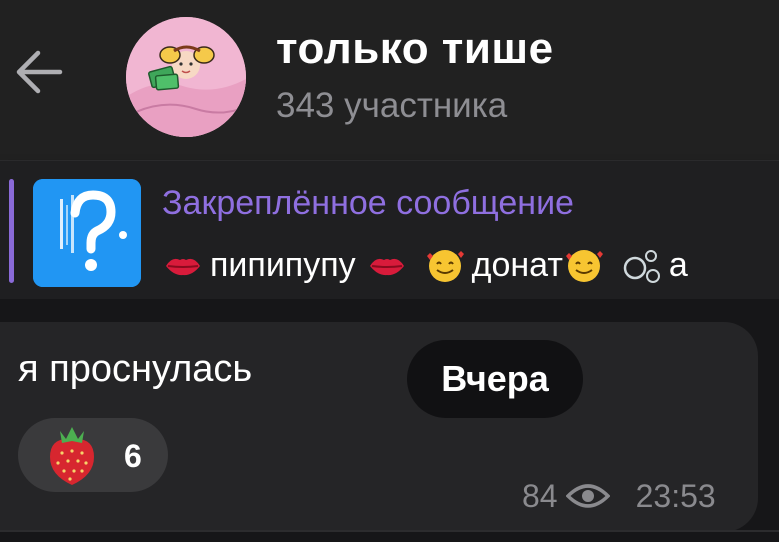 The image size is (779, 542). I want to click on preview-text: пипипупу, so click(283, 264).